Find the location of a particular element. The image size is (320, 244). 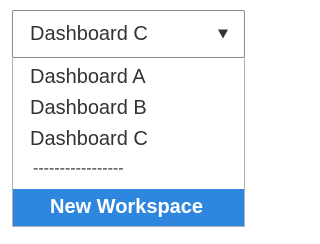

menu-item-dashboard-c: Dashboard C is located at coordinates (128, 139).